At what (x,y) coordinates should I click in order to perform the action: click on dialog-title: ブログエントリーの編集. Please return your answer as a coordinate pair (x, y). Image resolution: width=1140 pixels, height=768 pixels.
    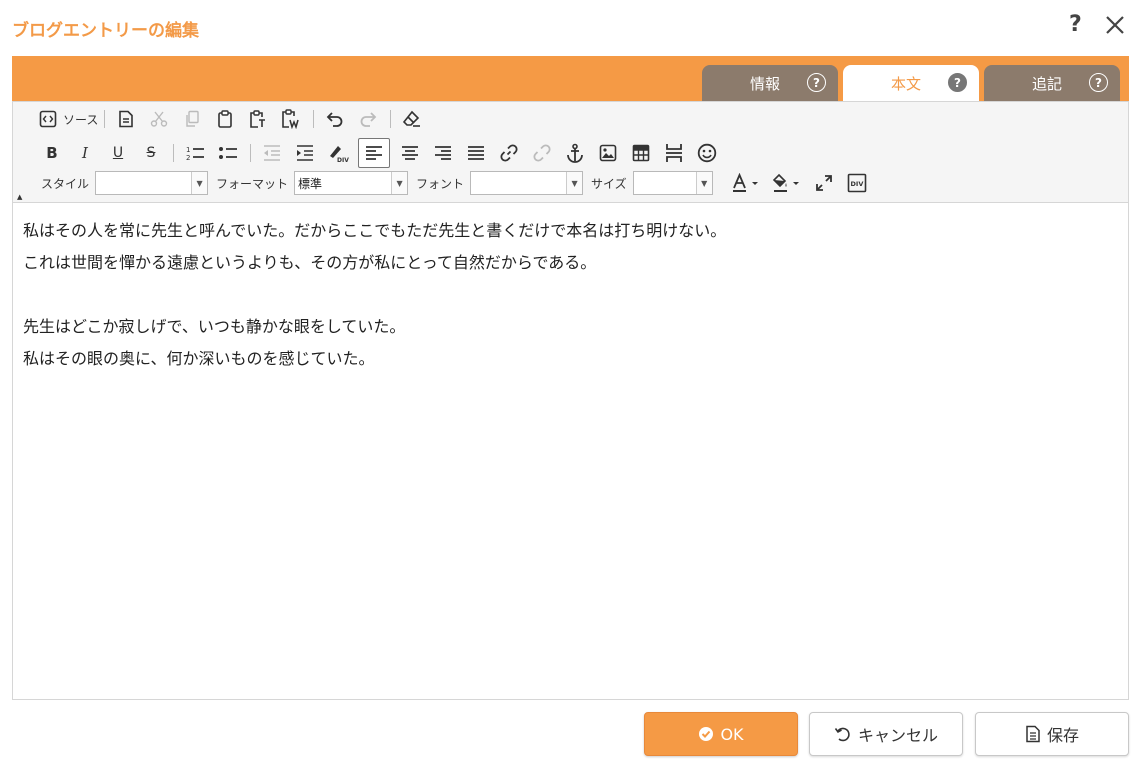
    Looking at the image, I should click on (105, 31).